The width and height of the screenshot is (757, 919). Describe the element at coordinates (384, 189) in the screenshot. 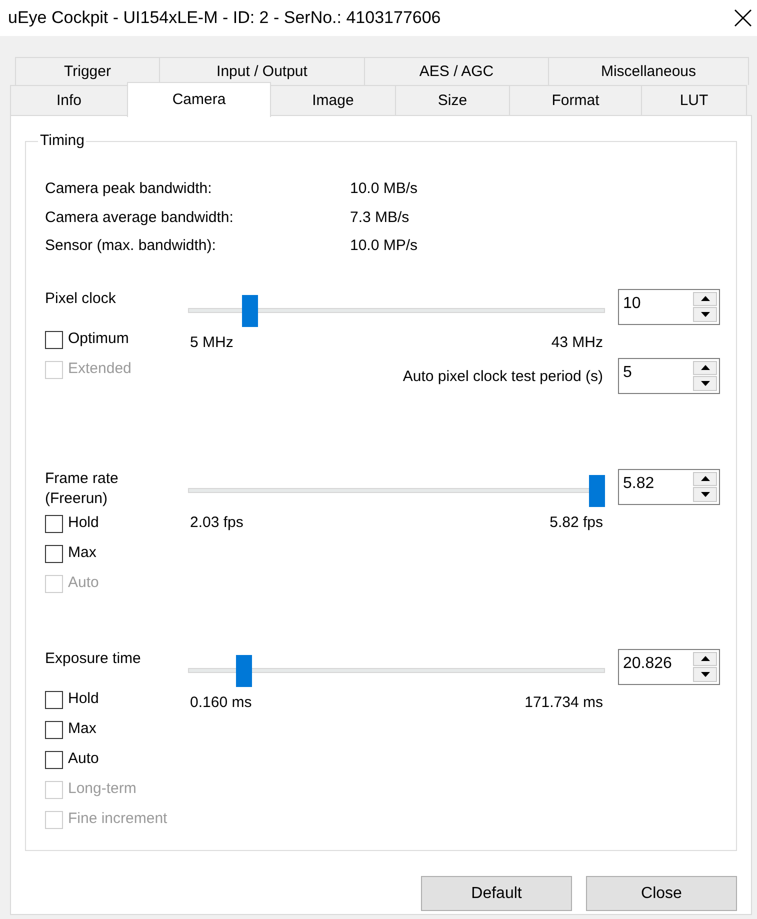

I see `info-value: 10.0 MB/s` at that location.